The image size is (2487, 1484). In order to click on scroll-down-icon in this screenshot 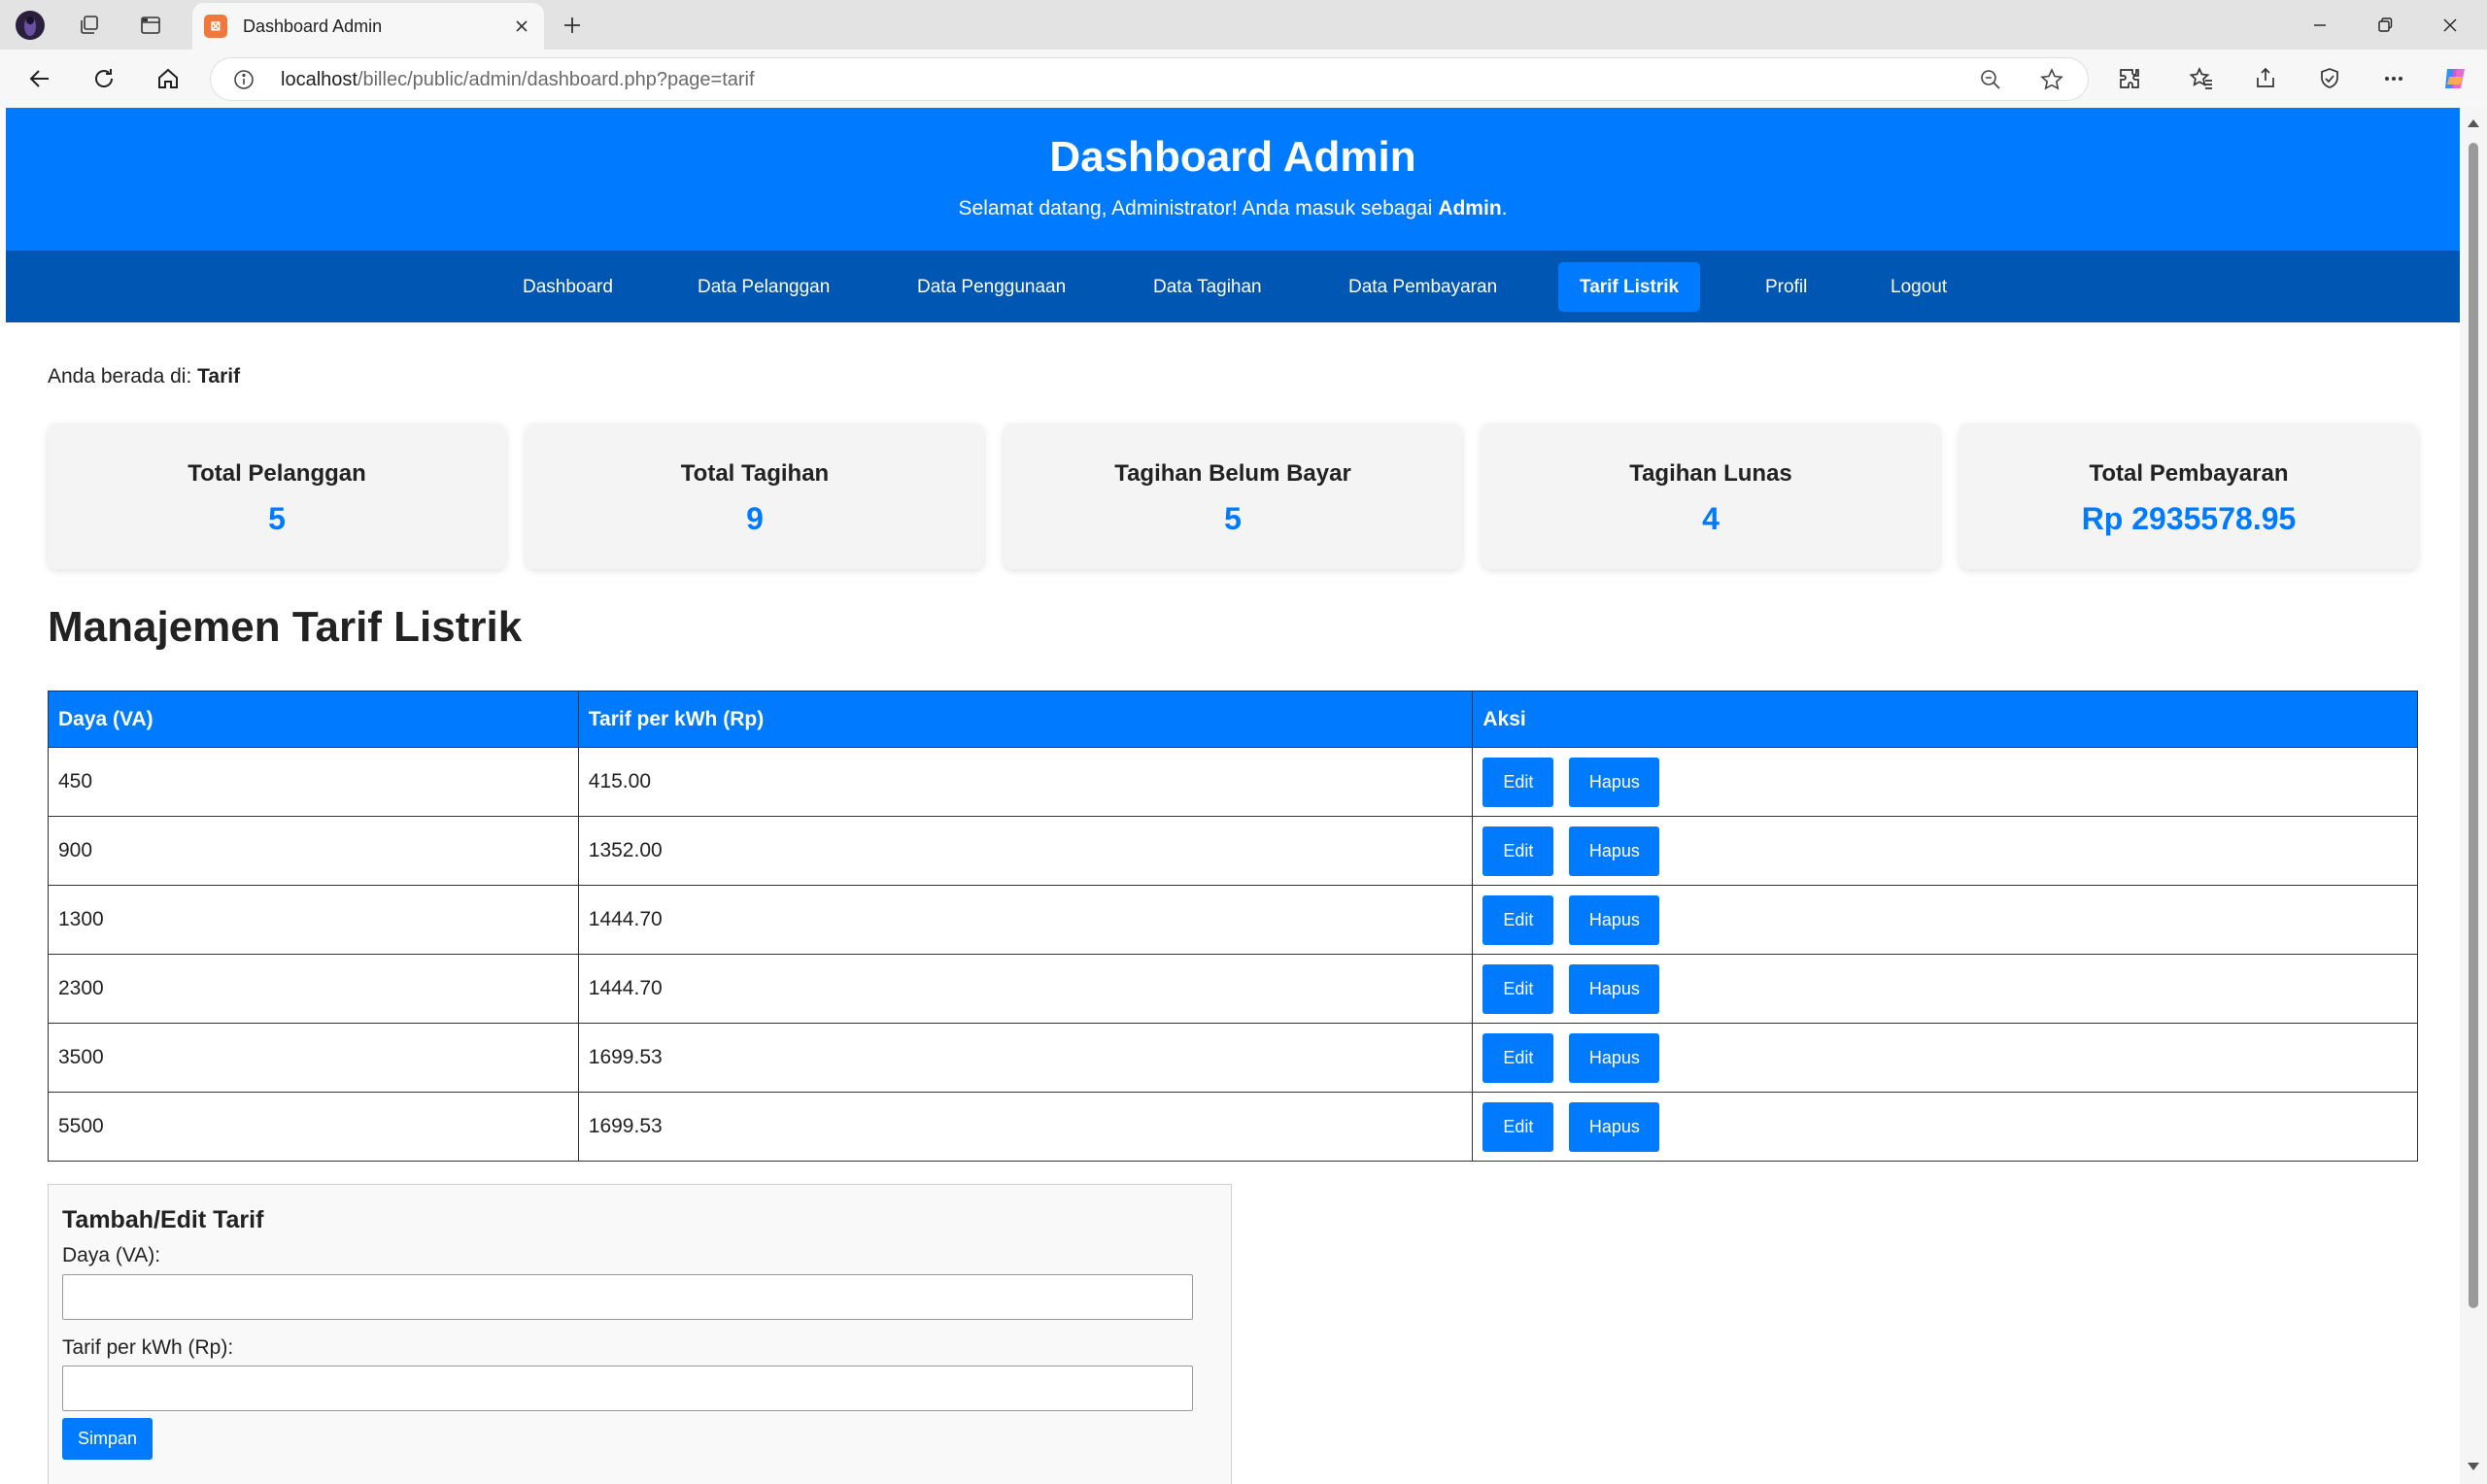, I will do `click(2473, 1466)`.